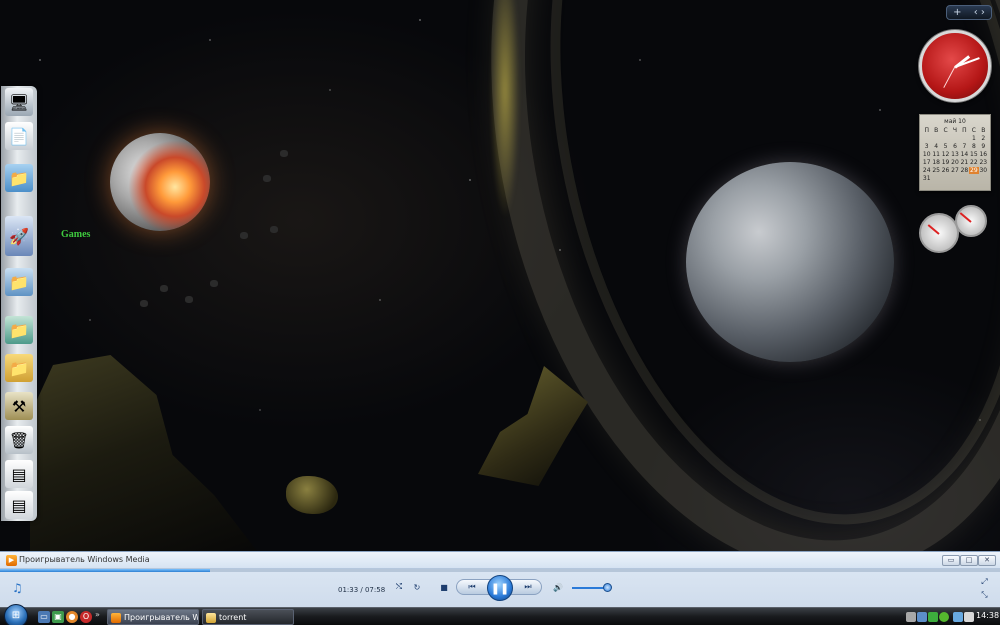 The height and width of the screenshot is (625, 1000). What do you see at coordinates (983, 146) in the screenshot?
I see `calendar-day: 9` at bounding box center [983, 146].